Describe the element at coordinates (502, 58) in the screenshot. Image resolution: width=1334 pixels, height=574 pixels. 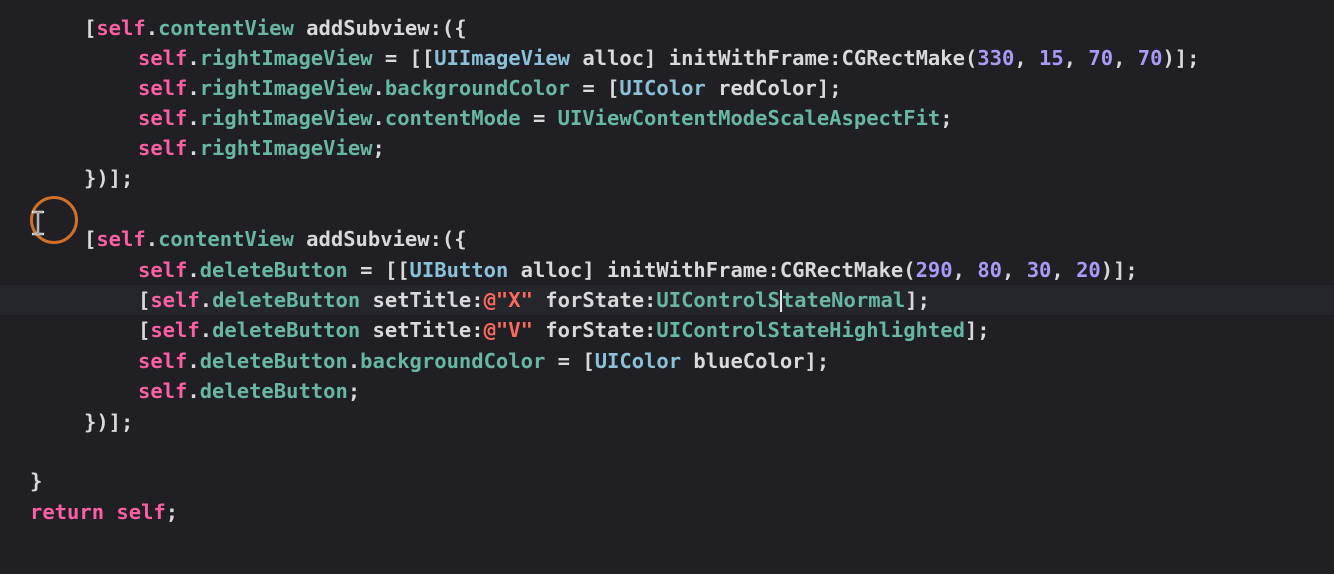
I see `code-token: UIImageView` at that location.